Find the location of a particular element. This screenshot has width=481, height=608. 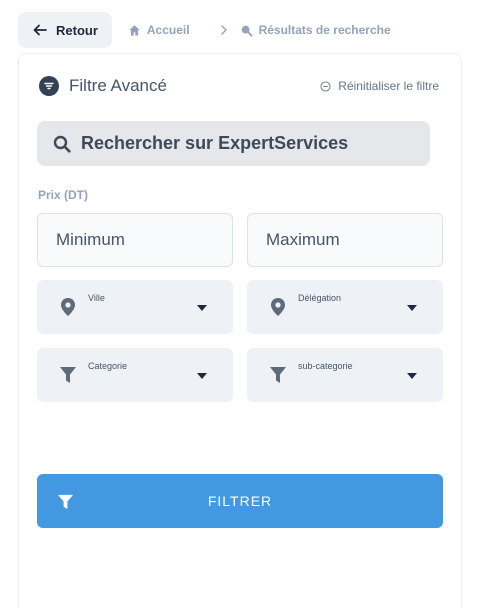

search-input: Rechercher sur ExpertServices is located at coordinates (233, 143).